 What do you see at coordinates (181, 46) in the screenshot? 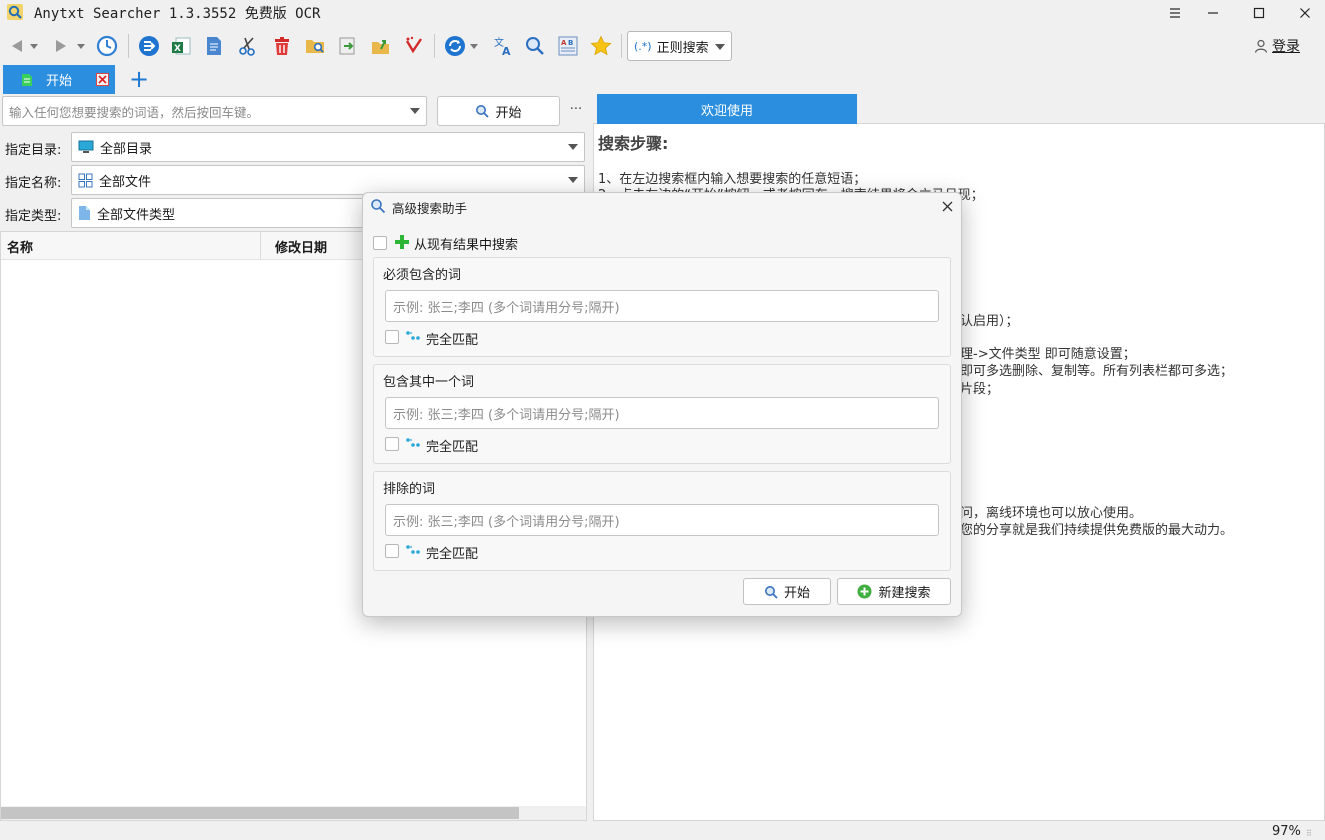
I see `excel-icon: X` at bounding box center [181, 46].